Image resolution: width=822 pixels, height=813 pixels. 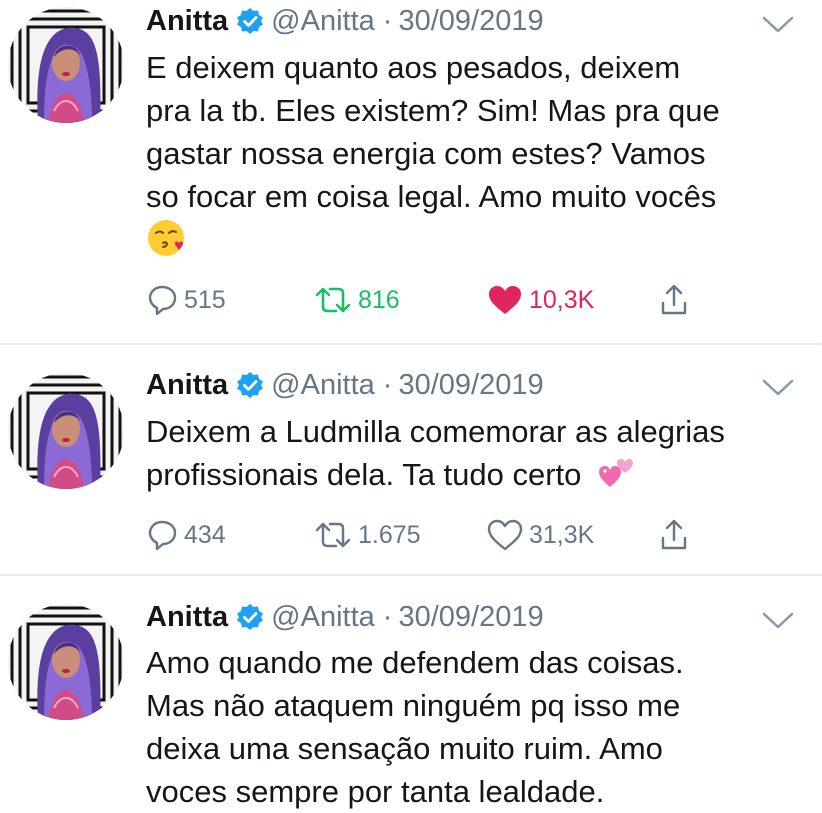 I want to click on tweet-line: profissionais dela. Ta tudo certo, so click(x=364, y=474).